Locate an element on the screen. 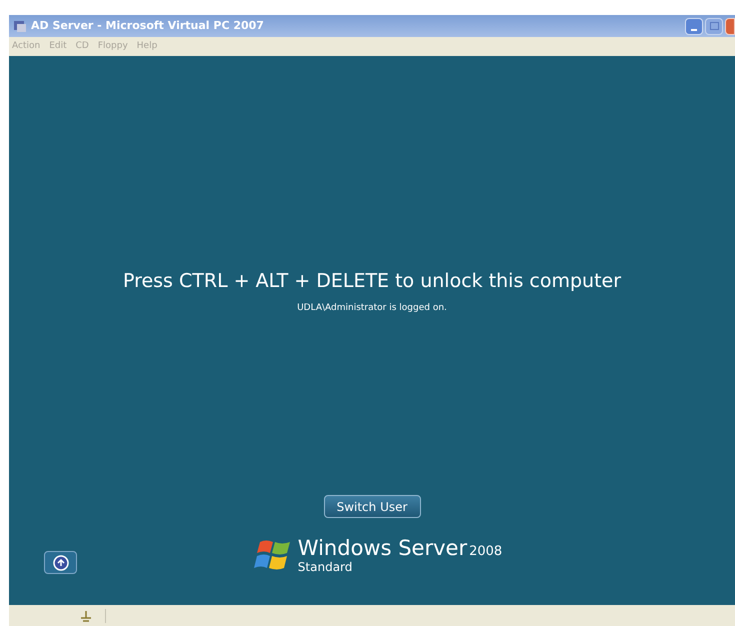  unlock-message: Press CTRL + ALT + DELETE to unlock this computer is located at coordinates (372, 281).